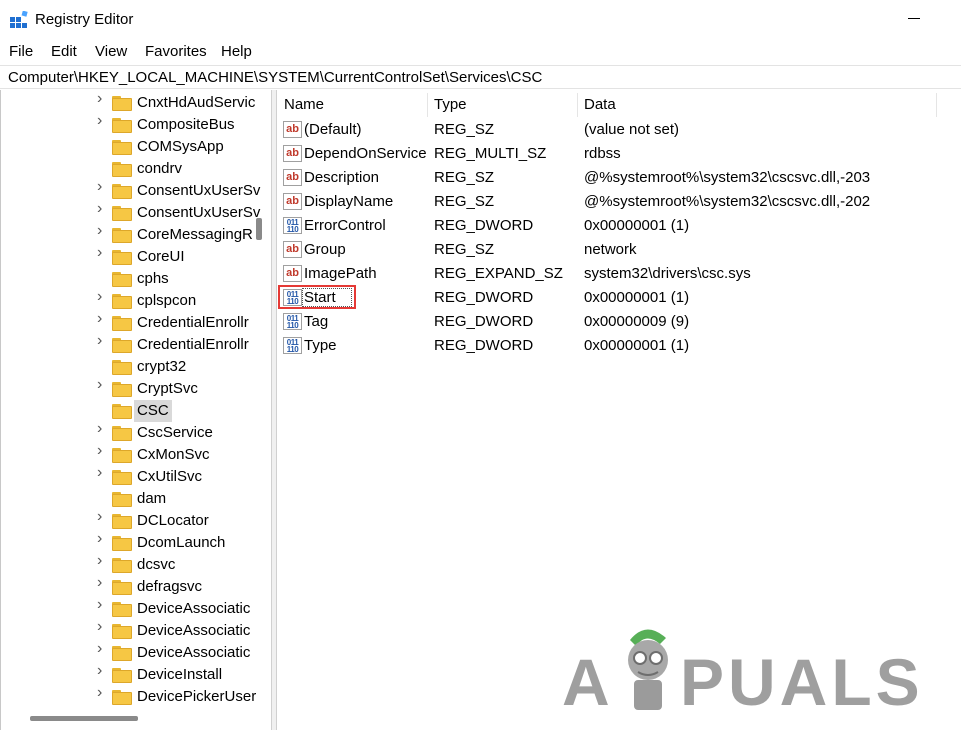  What do you see at coordinates (111, 51) in the screenshot?
I see `menu-view: View` at bounding box center [111, 51].